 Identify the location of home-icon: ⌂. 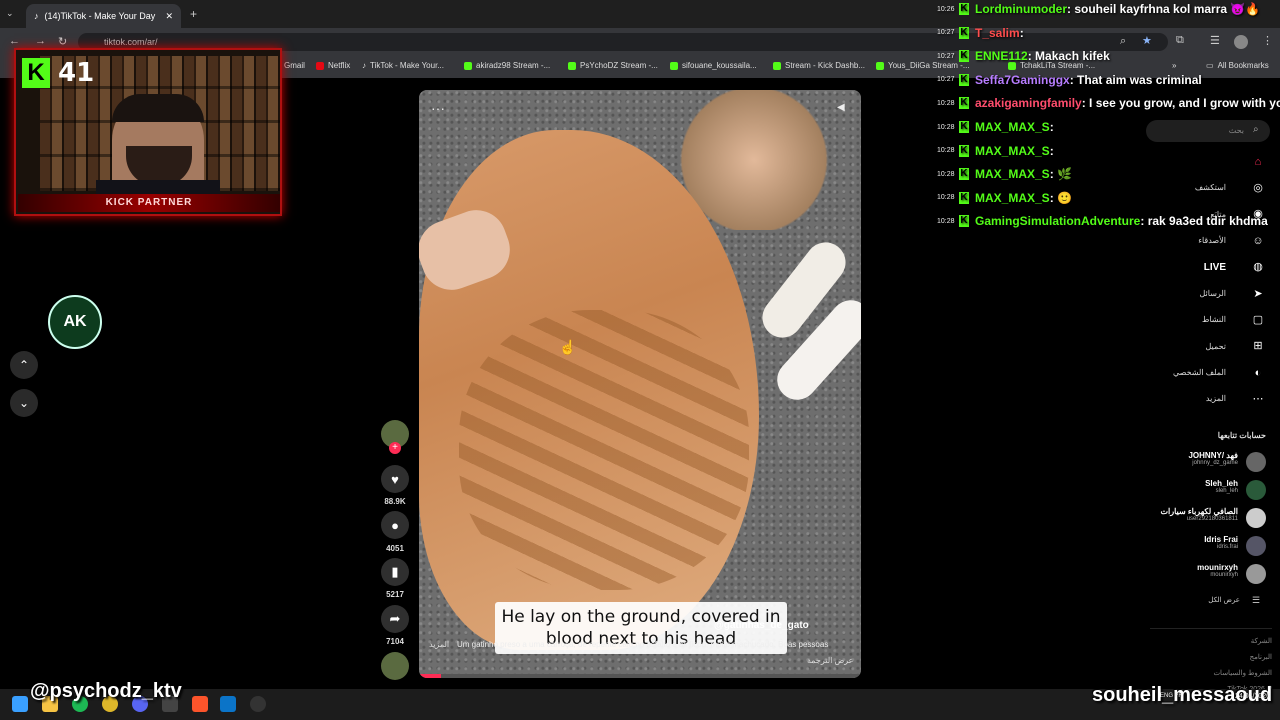
(1258, 162).